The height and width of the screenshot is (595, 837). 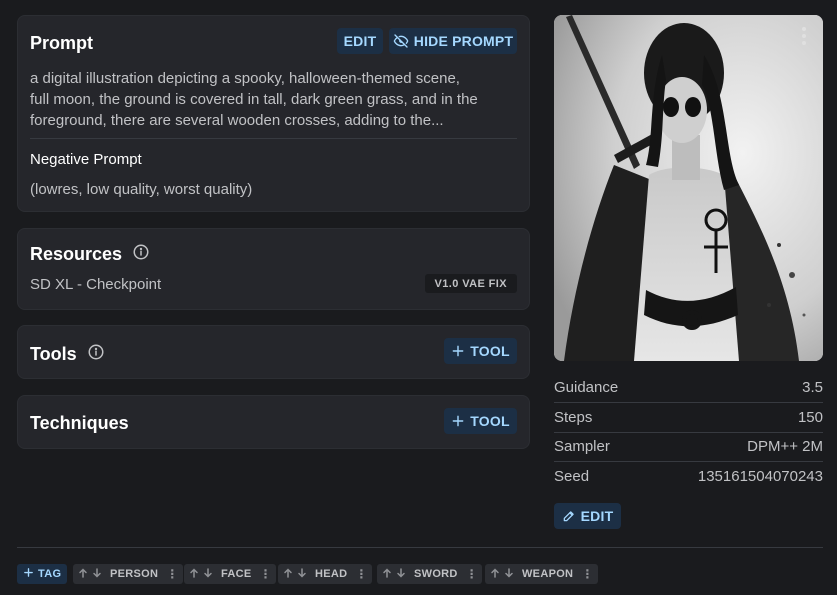 What do you see at coordinates (573, 417) in the screenshot?
I see `param-label: Steps` at bounding box center [573, 417].